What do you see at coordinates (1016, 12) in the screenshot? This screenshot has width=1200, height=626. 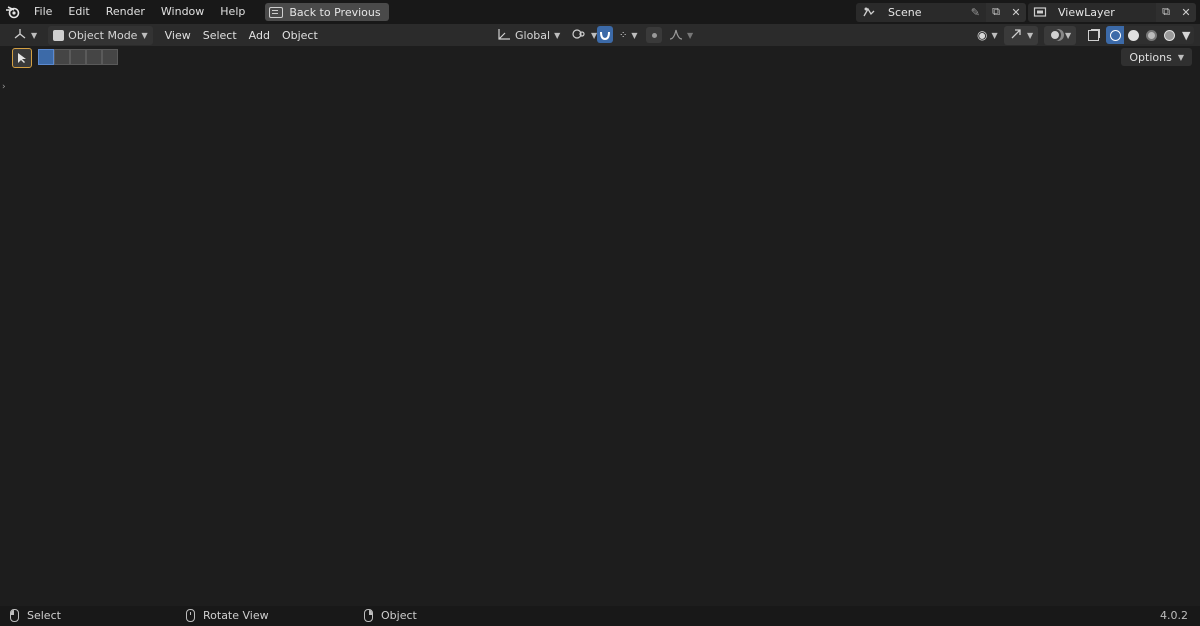 I see `delete-scene-icon: ✕` at bounding box center [1016, 12].